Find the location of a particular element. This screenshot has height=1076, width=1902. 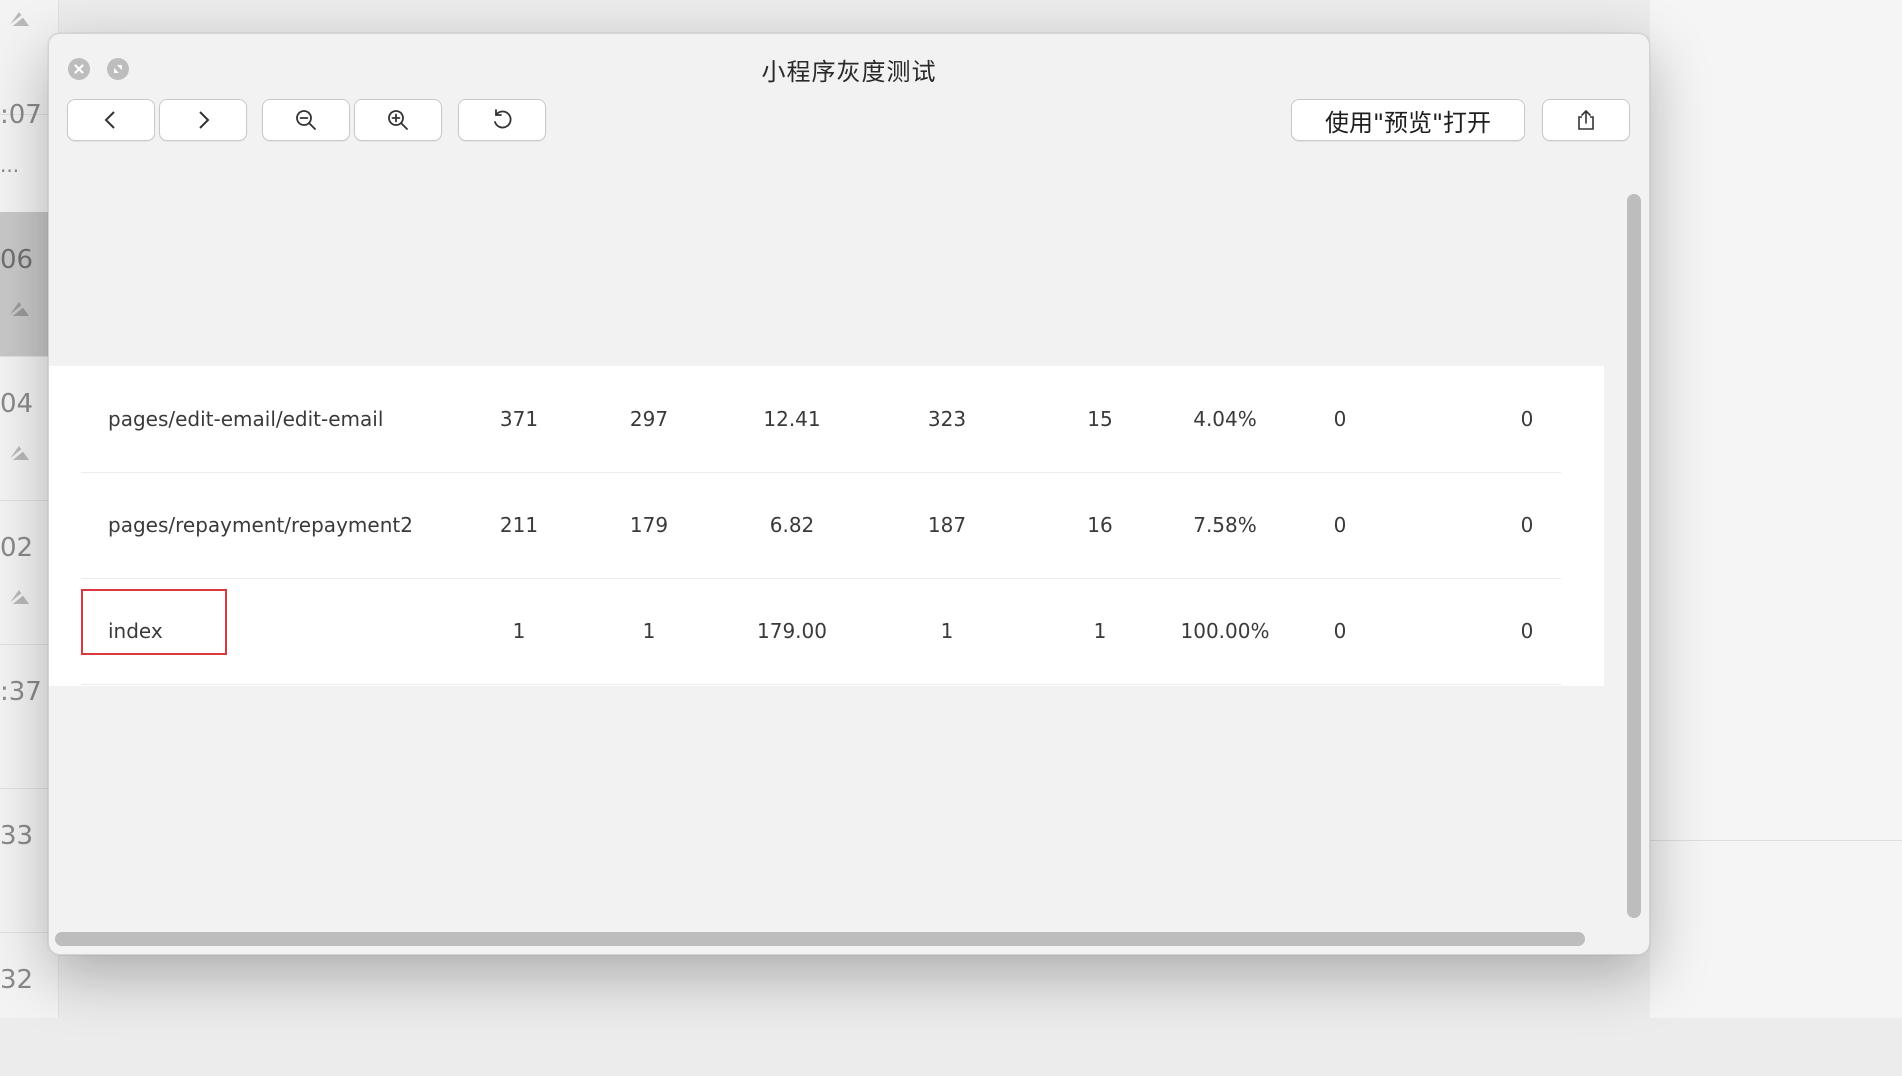

chat-time: 06 is located at coordinates (17, 260).